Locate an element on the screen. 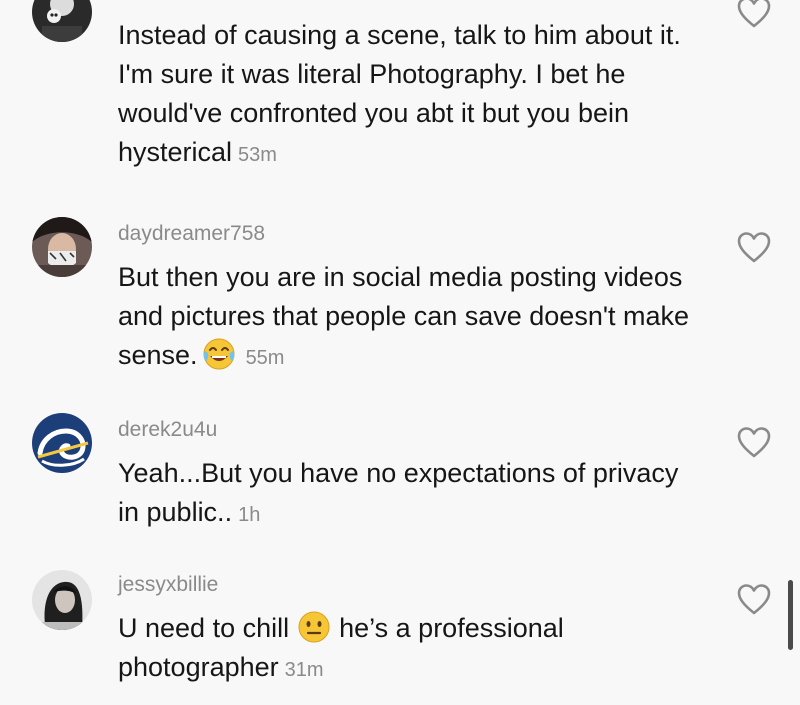  comment-text-before: U need to chill is located at coordinates (204, 628).